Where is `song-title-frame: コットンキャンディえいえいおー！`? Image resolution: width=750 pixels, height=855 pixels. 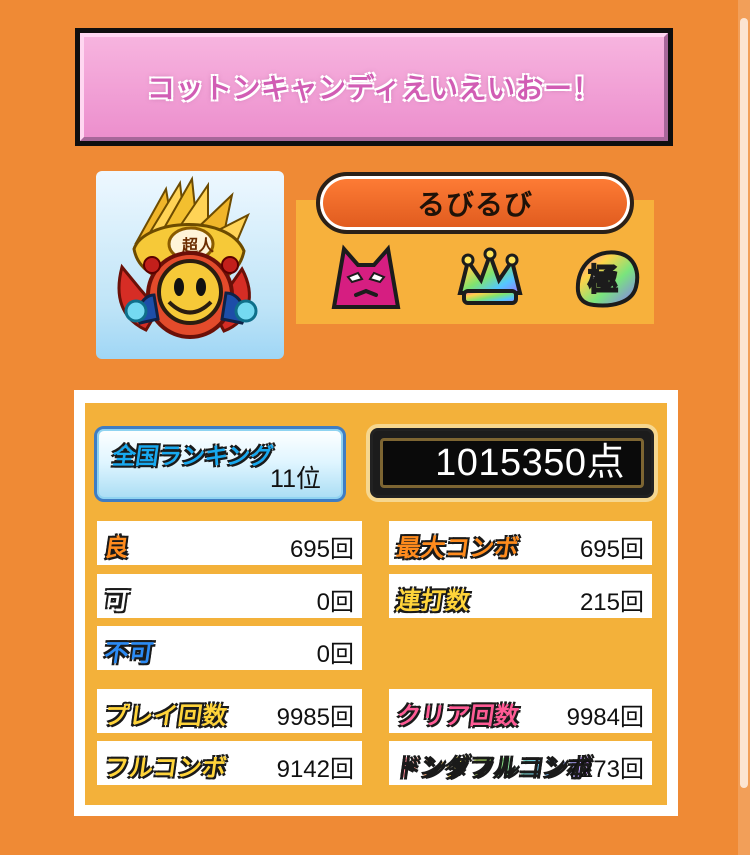
song-title-frame: コットンキャンディえいえいおー！ is located at coordinates (374, 87).